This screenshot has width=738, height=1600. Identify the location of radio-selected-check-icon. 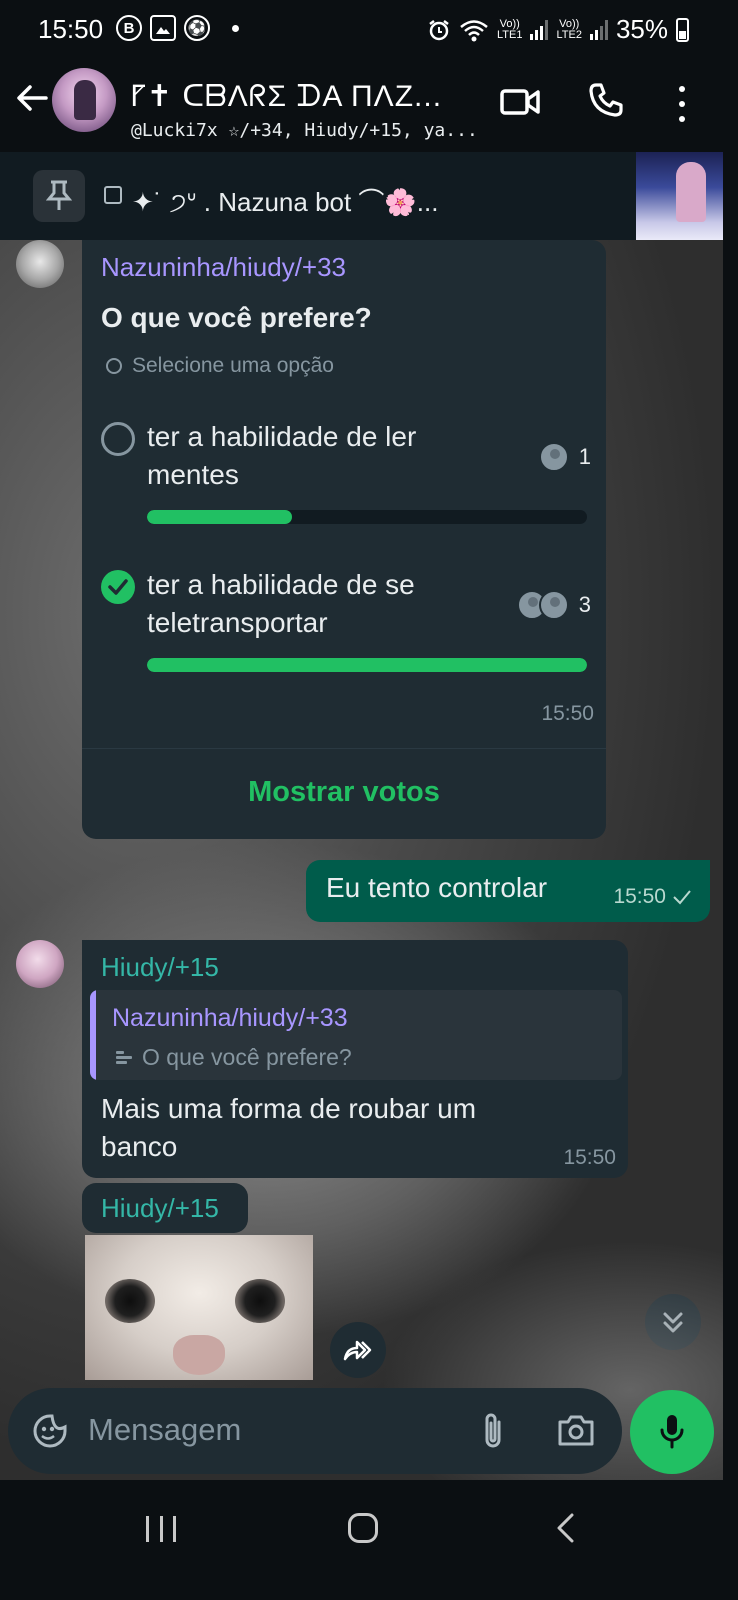
(118, 587).